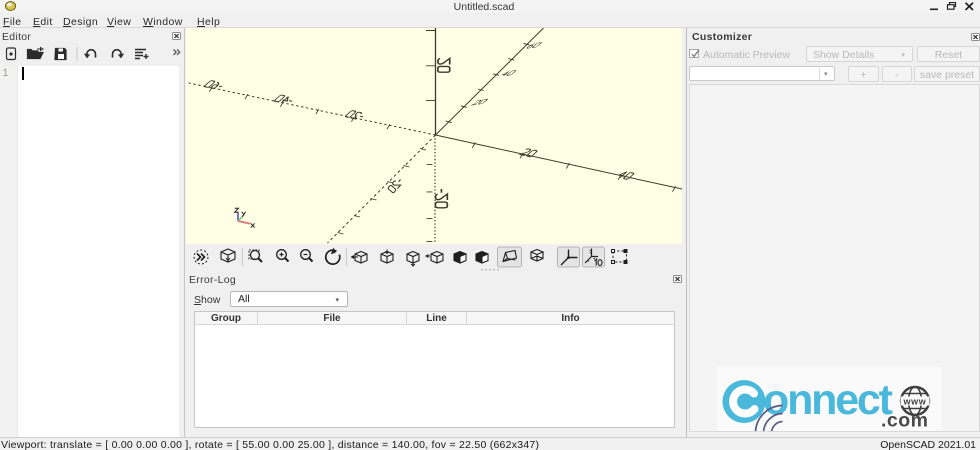  What do you see at coordinates (828, 400) in the screenshot?
I see `svg-text: onnect` at bounding box center [828, 400].